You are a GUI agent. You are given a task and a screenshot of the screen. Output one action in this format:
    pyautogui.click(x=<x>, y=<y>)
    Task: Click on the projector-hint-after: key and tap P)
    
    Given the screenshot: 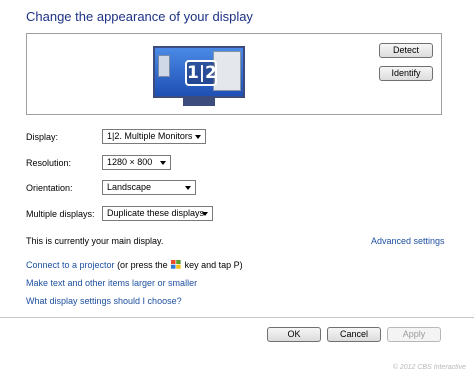 What is the action you would take?
    pyautogui.click(x=212, y=265)
    